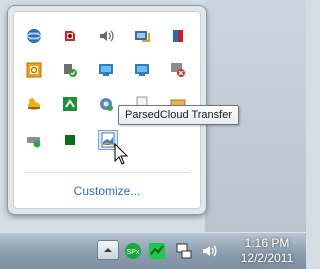 Image resolution: width=320 pixels, height=269 pixels. Describe the element at coordinates (157, 251) in the screenshot. I see `green-status-icon` at that location.